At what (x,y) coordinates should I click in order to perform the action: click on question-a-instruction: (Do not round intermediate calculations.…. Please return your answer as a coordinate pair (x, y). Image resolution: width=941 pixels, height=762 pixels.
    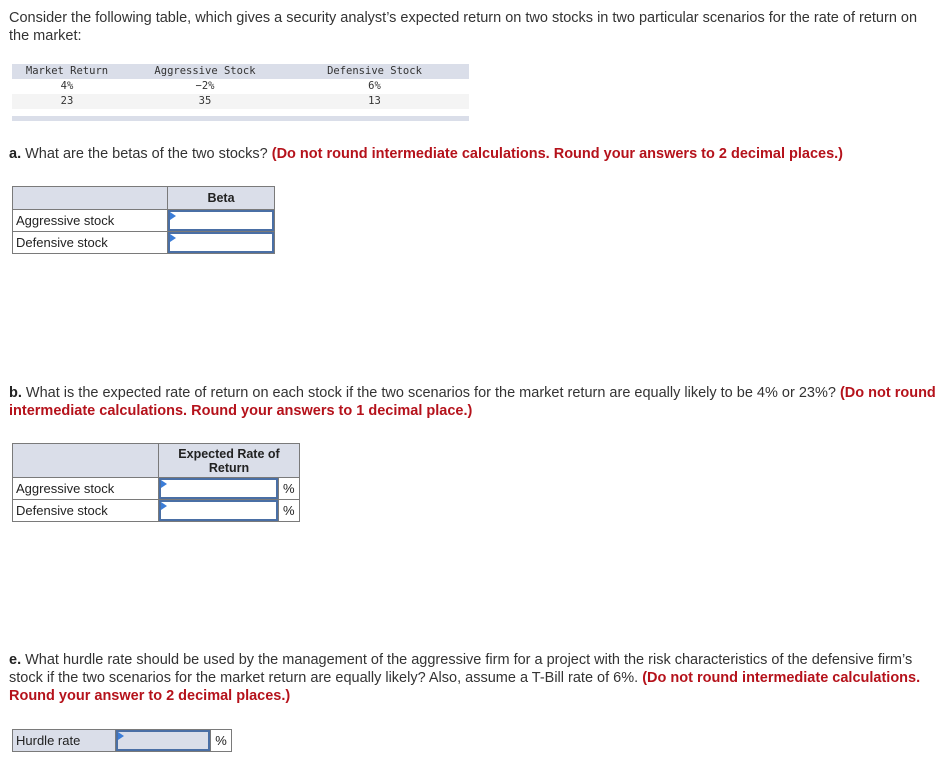
    Looking at the image, I should click on (557, 154).